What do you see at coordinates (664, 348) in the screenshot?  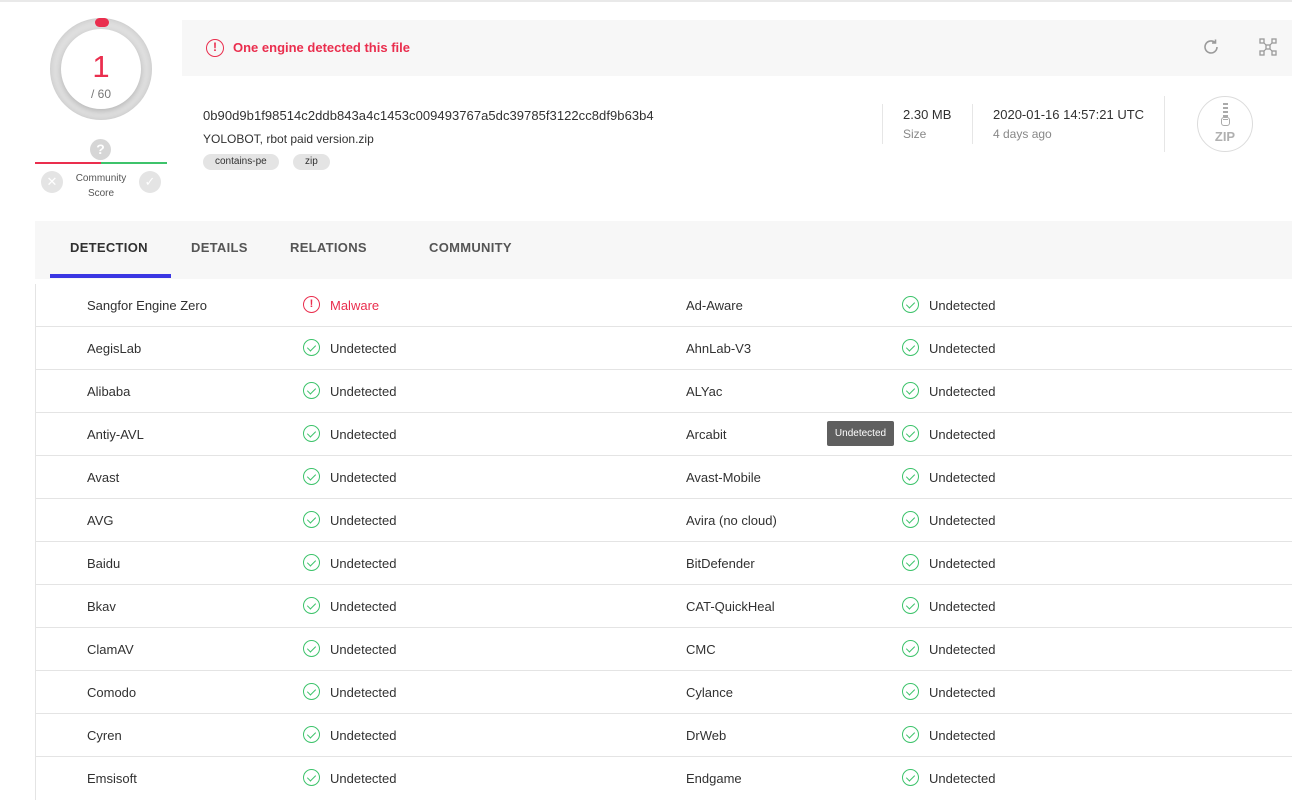 I see `table-row: AegisLab Undetected AhnLab-V3 Undetected` at bounding box center [664, 348].